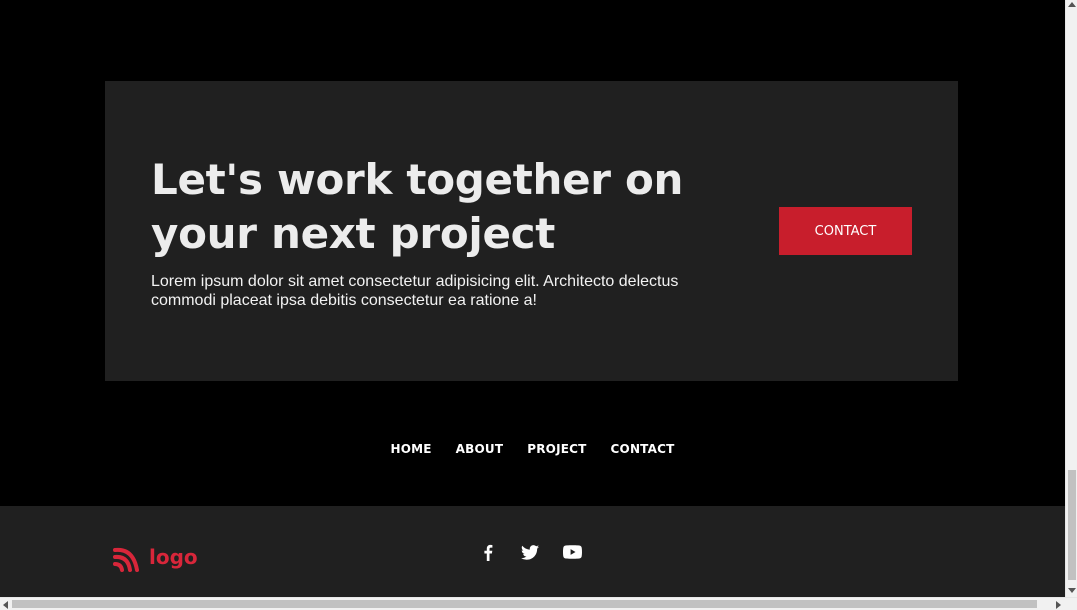 This screenshot has width=1077, height=610. Describe the element at coordinates (524, 604) in the screenshot. I see `horizontal-scrollbar-thumb` at that location.